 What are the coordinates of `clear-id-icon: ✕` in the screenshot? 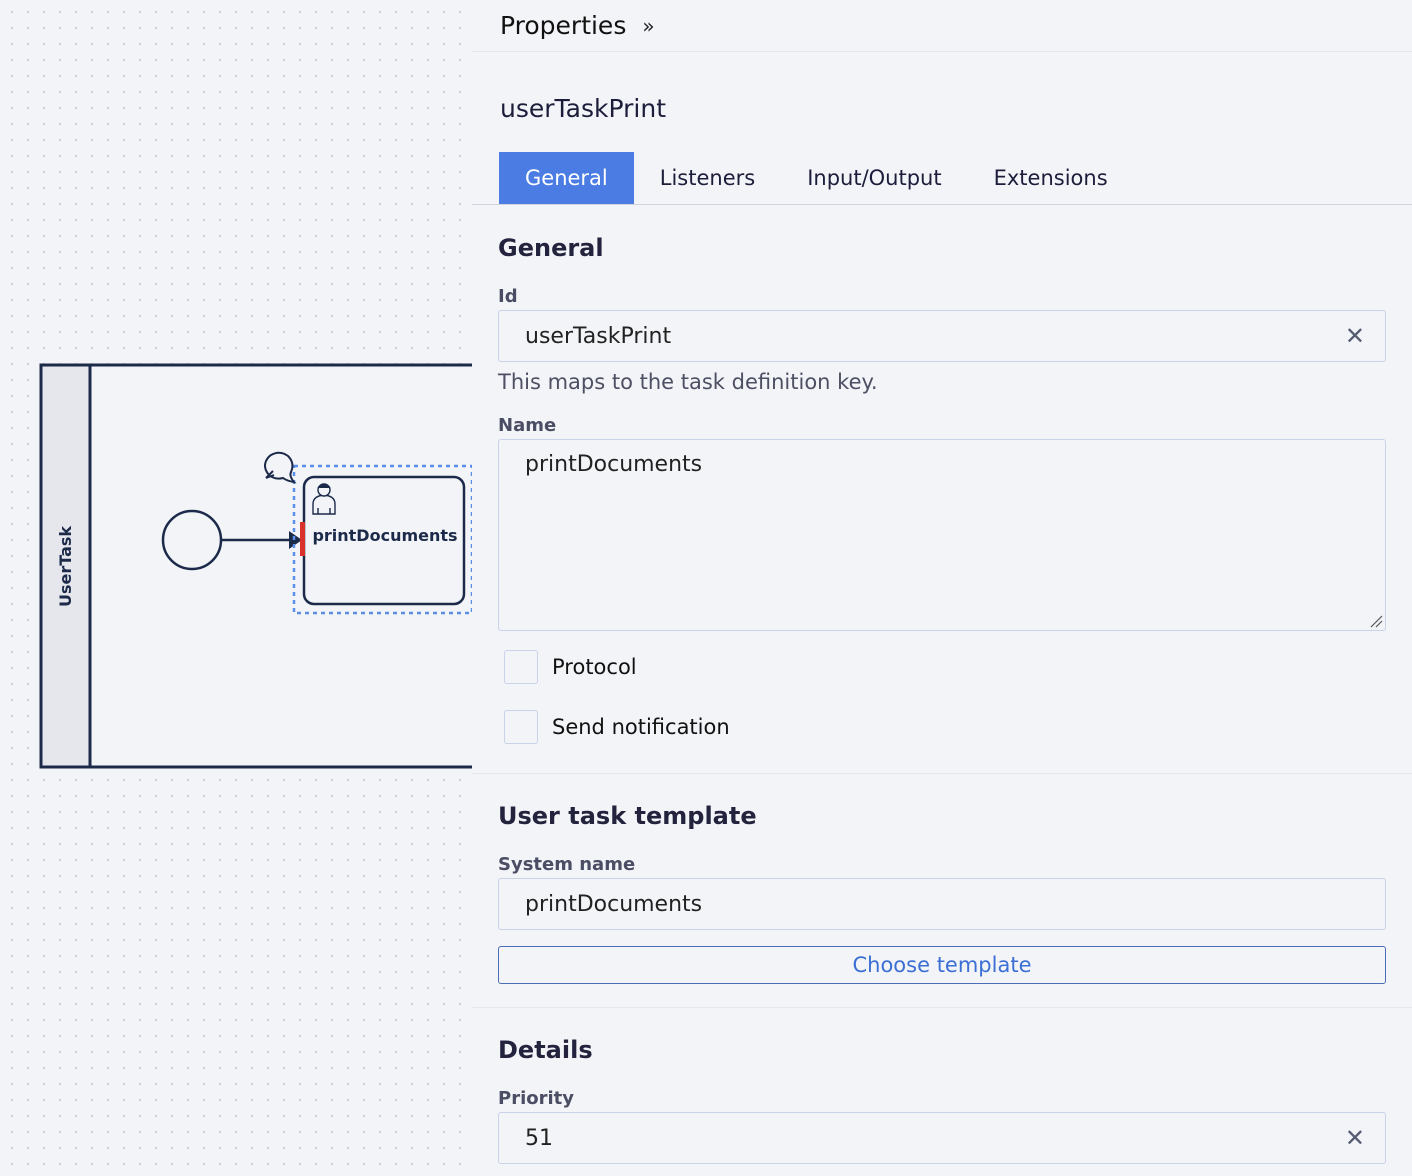 It's located at (1355, 336).